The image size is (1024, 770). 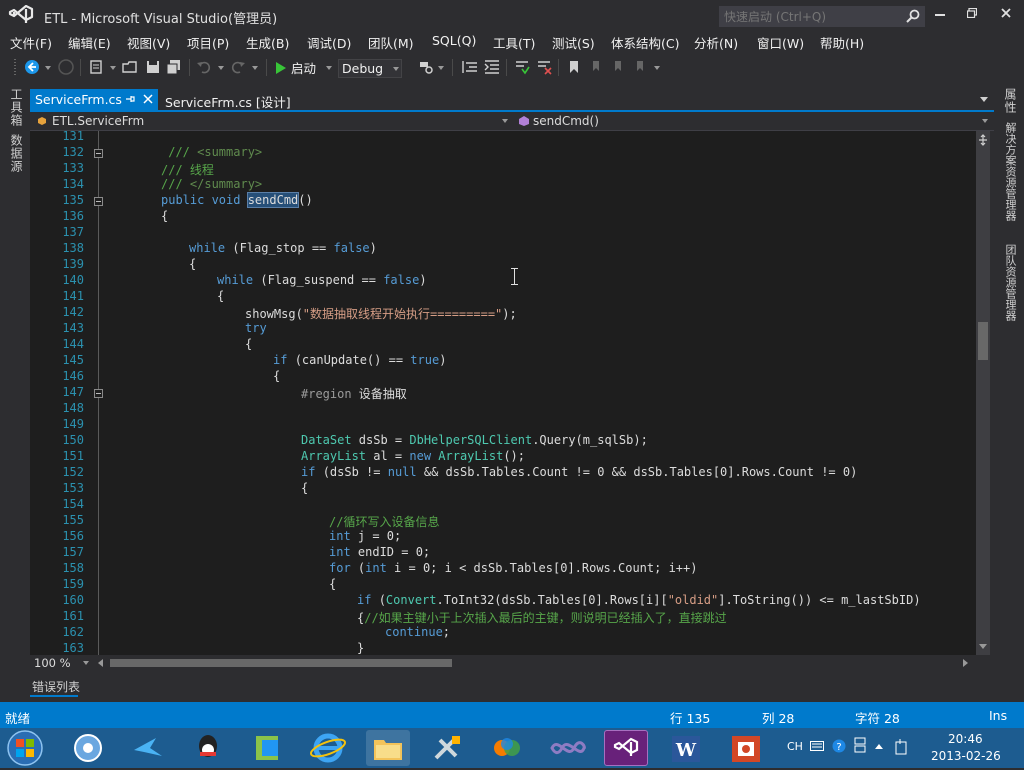 What do you see at coordinates (983, 393) in the screenshot?
I see `vertical-scrollbar` at bounding box center [983, 393].